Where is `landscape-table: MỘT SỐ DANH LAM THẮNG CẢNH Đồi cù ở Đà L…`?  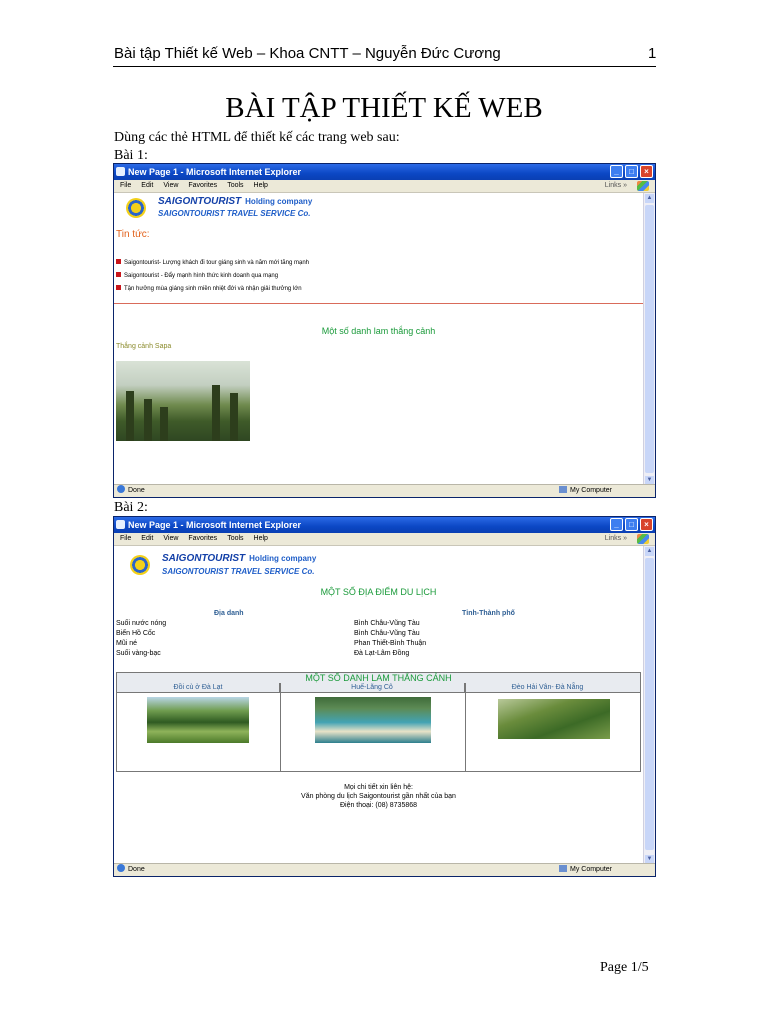
landscape-table: MỘT SỐ DANH LAM THẮNG CẢNH Đồi cù ở Đà L… is located at coordinates (378, 722).